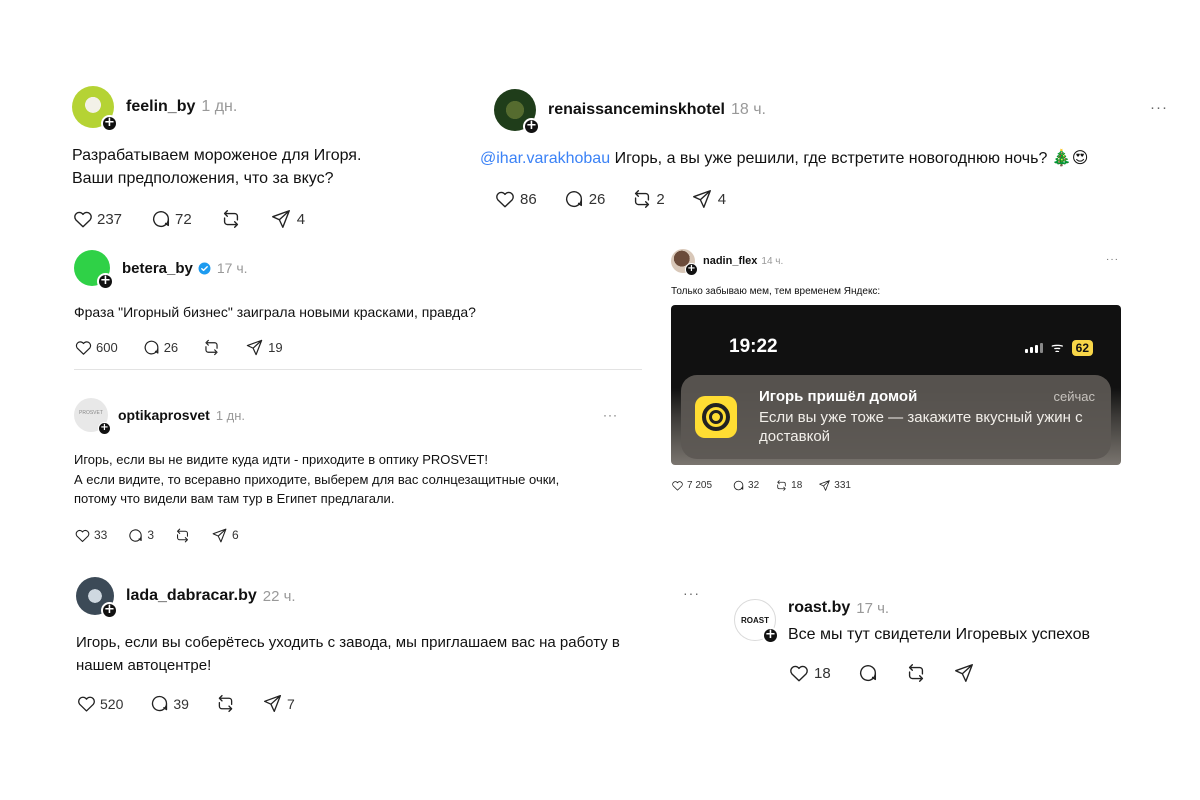  What do you see at coordinates (753, 346) in the screenshot?
I see `phone-clock: 19:22` at bounding box center [753, 346].